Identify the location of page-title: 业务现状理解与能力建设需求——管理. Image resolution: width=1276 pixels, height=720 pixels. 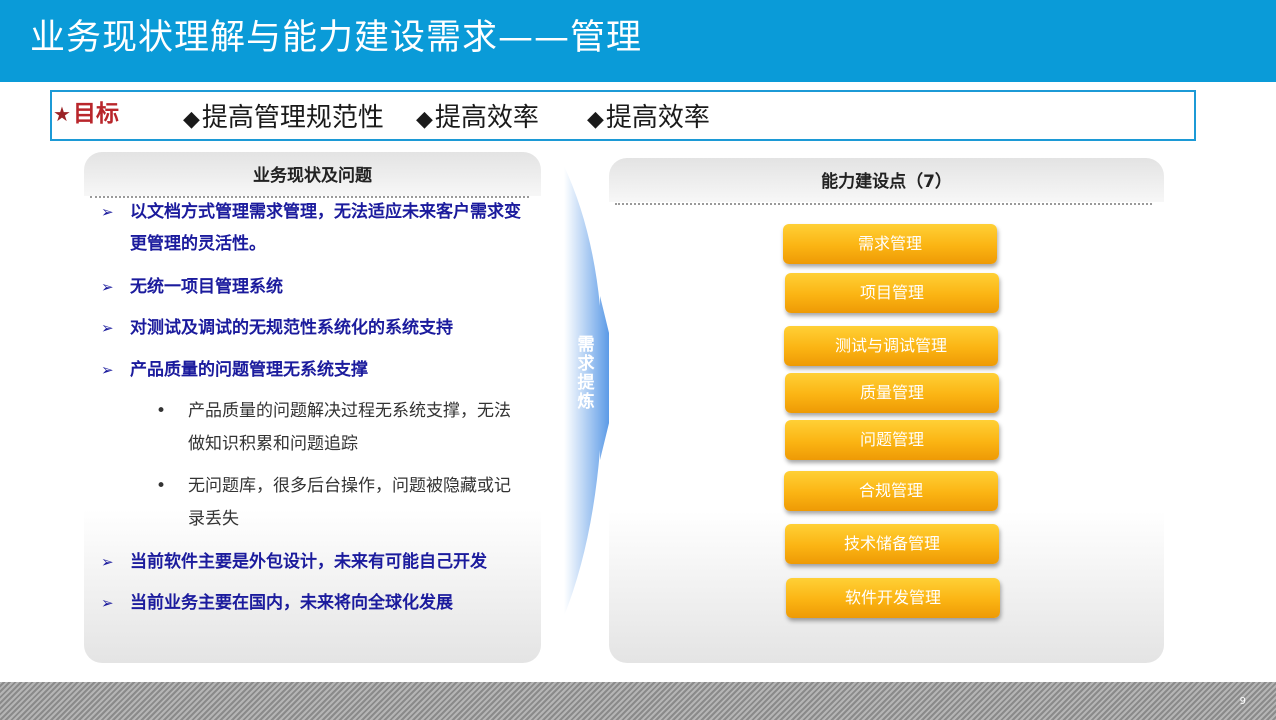
(336, 38).